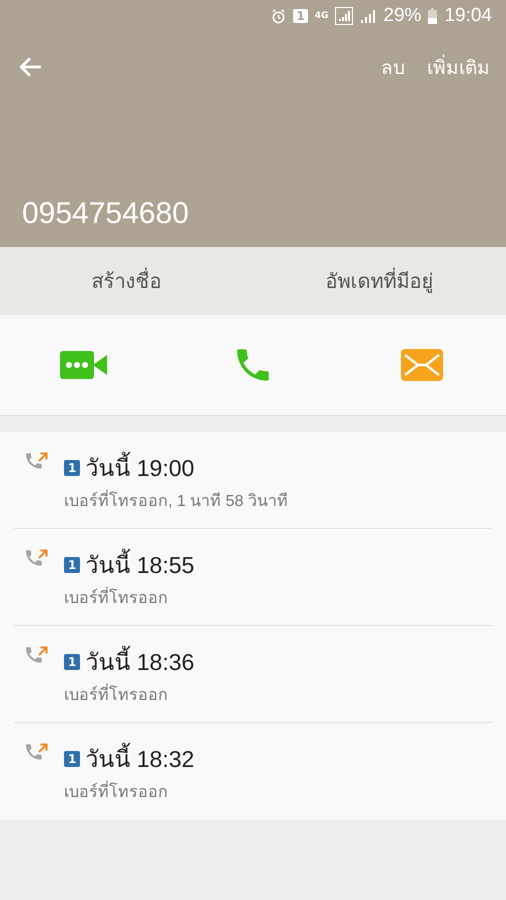  I want to click on call-time: วันนี้ 18:32, so click(139, 759).